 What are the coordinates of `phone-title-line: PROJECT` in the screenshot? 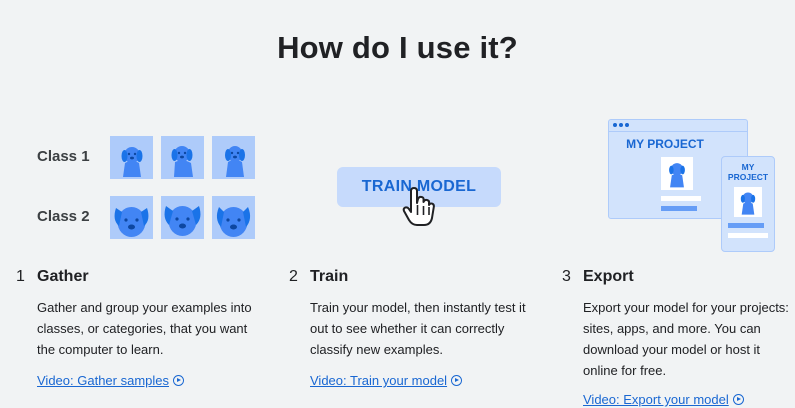 It's located at (748, 177).